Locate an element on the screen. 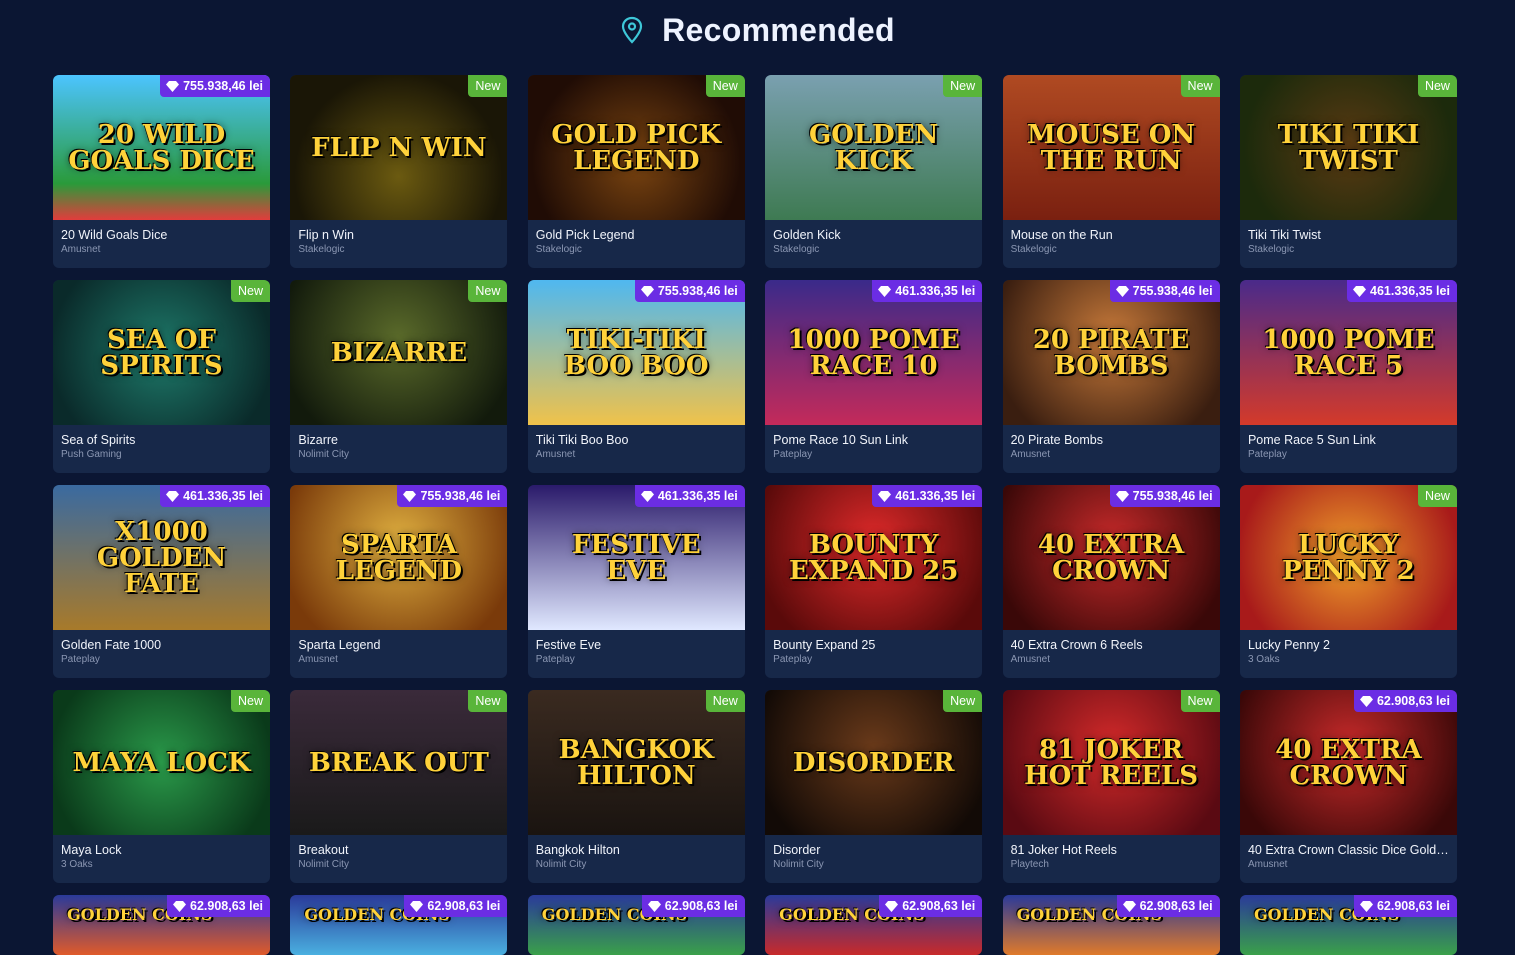  game-thumbnail: Bounty Expand 25 461.336,35 lei is located at coordinates (874, 557).